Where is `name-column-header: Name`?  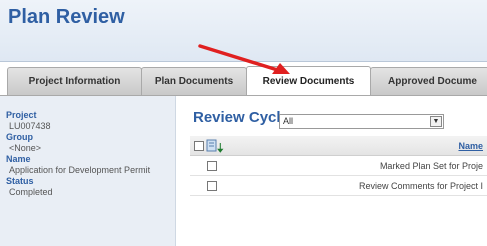
name-column-header: Name is located at coordinates (470, 146).